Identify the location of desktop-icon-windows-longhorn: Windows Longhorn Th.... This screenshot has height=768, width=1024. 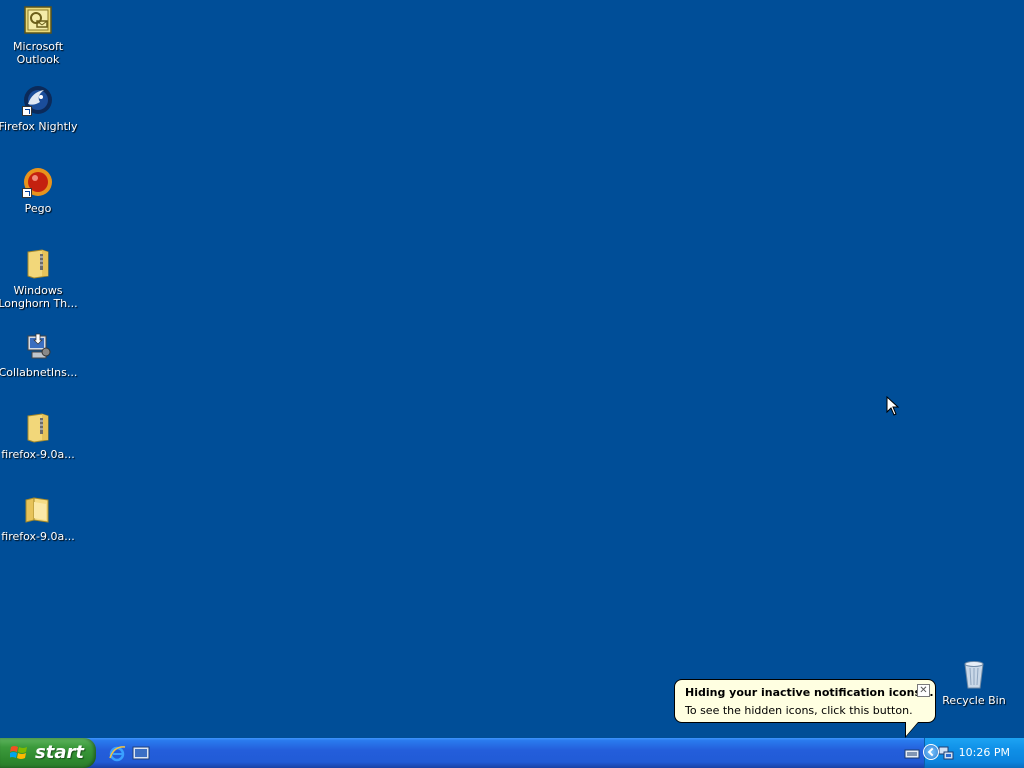
(39, 279).